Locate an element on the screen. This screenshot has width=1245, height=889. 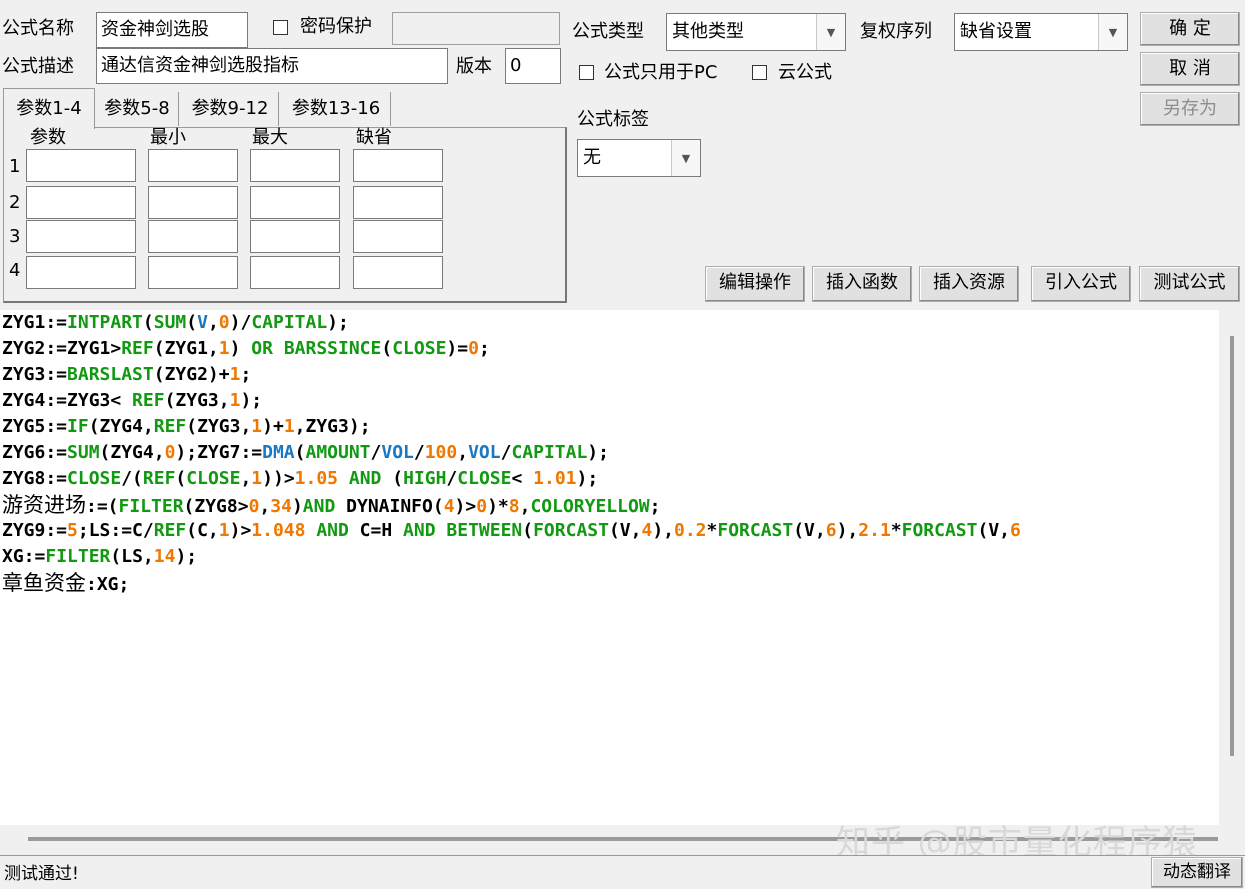
pc-only-label: 公式只用于PC is located at coordinates (661, 72).